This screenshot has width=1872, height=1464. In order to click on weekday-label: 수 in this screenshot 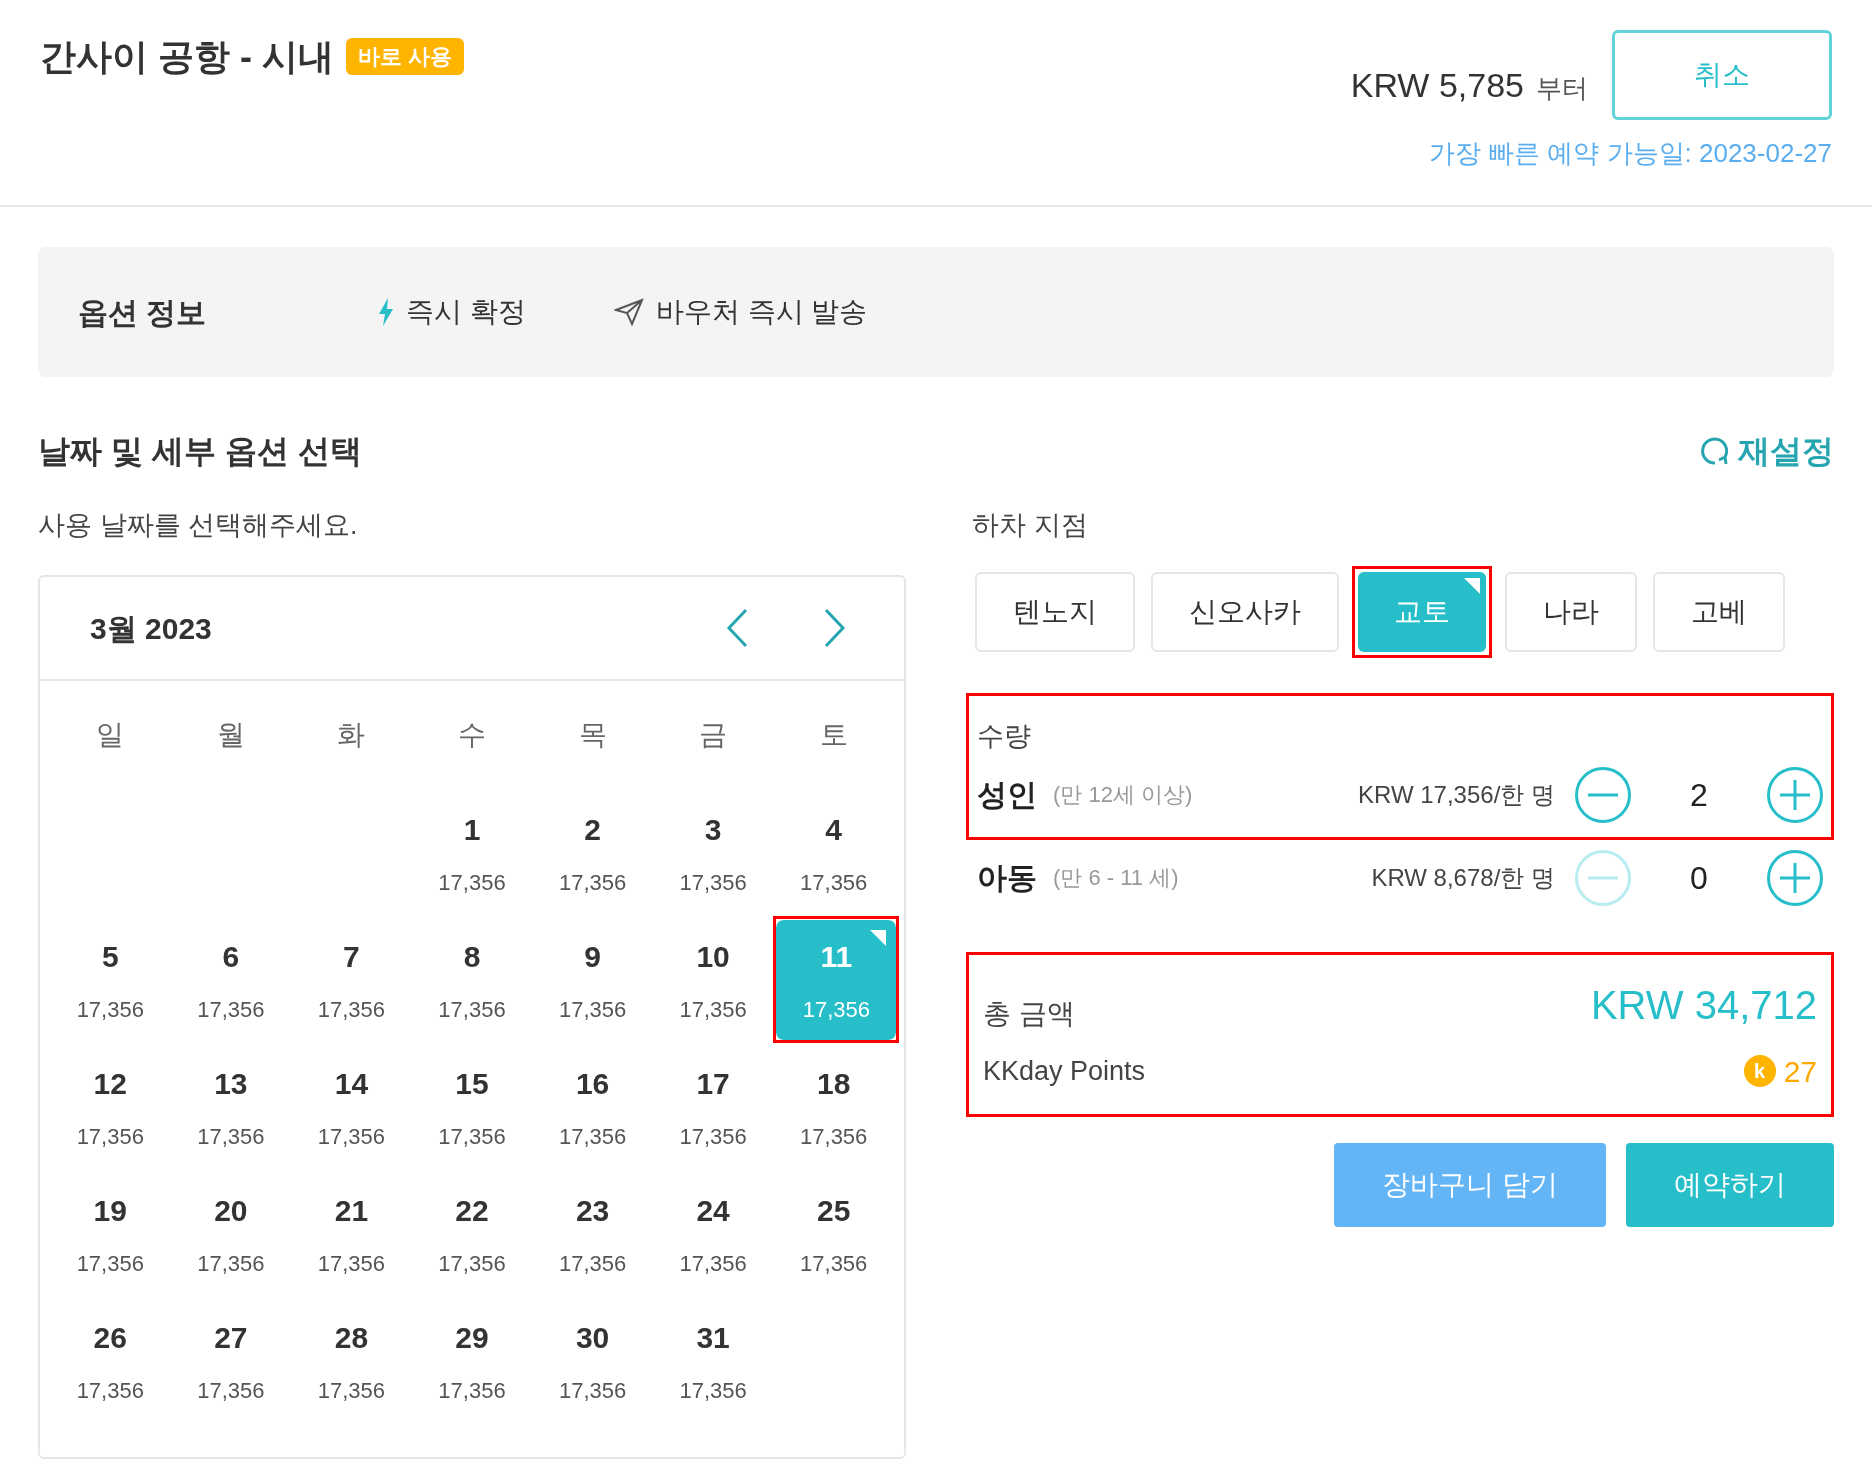, I will do `click(472, 735)`.